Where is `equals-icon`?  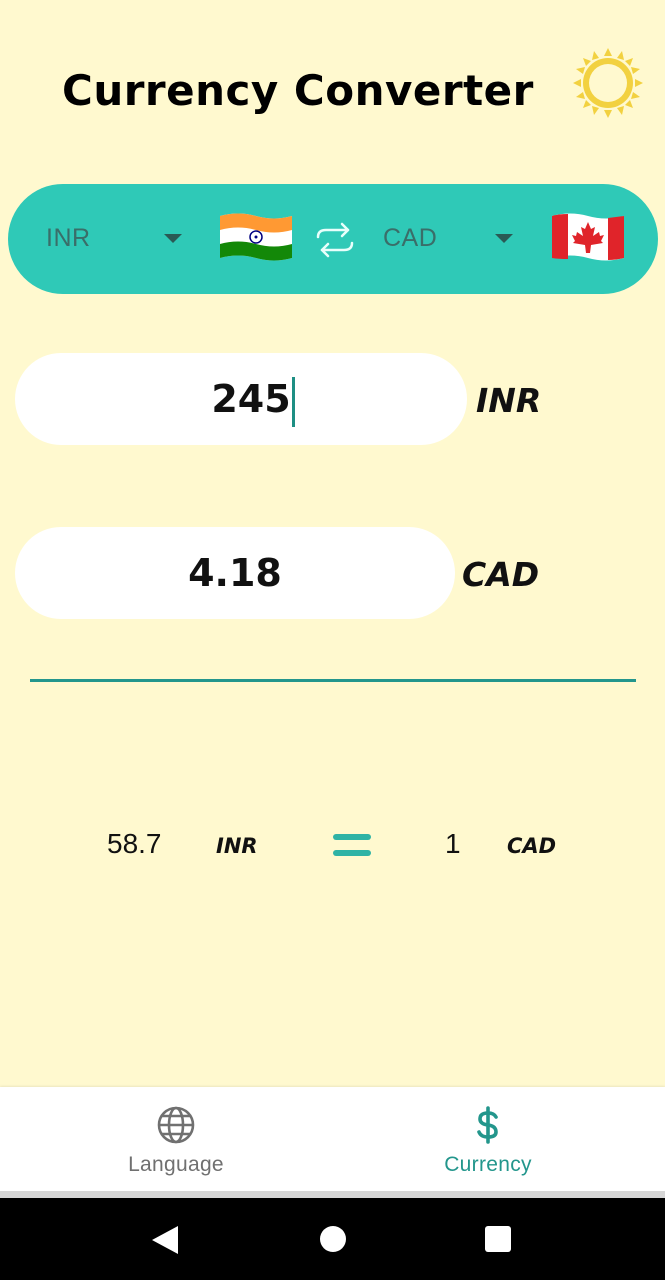
equals-icon is located at coordinates (352, 846).